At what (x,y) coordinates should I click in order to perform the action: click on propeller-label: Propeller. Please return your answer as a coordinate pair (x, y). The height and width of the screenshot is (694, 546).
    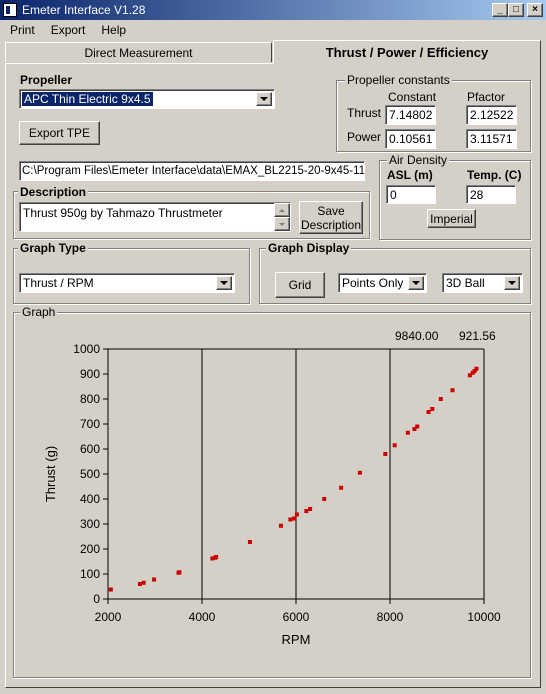
    Looking at the image, I should click on (46, 80).